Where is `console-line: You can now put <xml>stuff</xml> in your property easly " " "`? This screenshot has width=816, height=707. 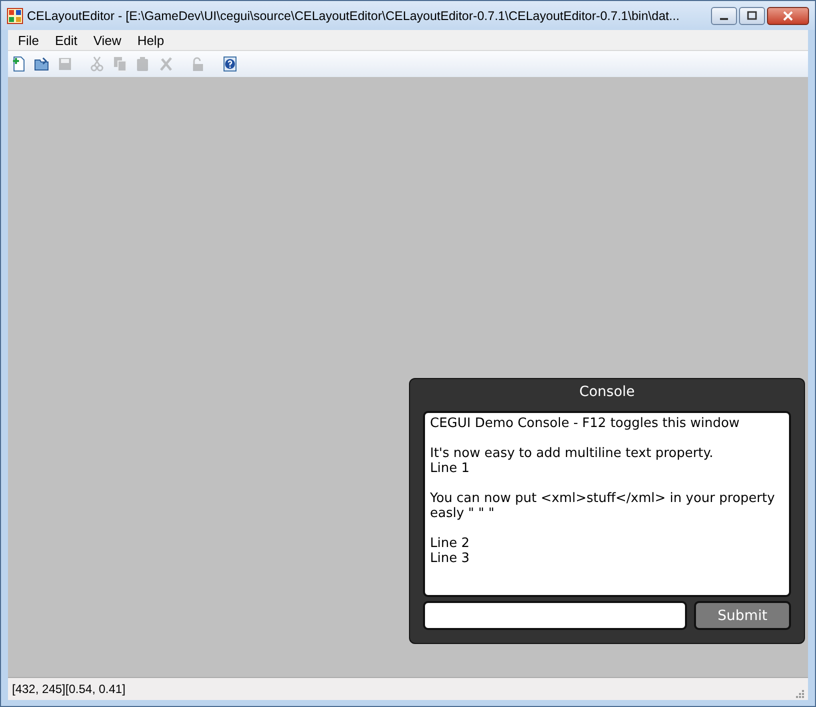 console-line: You can now put <xml>stuff</xml> in your property easly " " " is located at coordinates (603, 506).